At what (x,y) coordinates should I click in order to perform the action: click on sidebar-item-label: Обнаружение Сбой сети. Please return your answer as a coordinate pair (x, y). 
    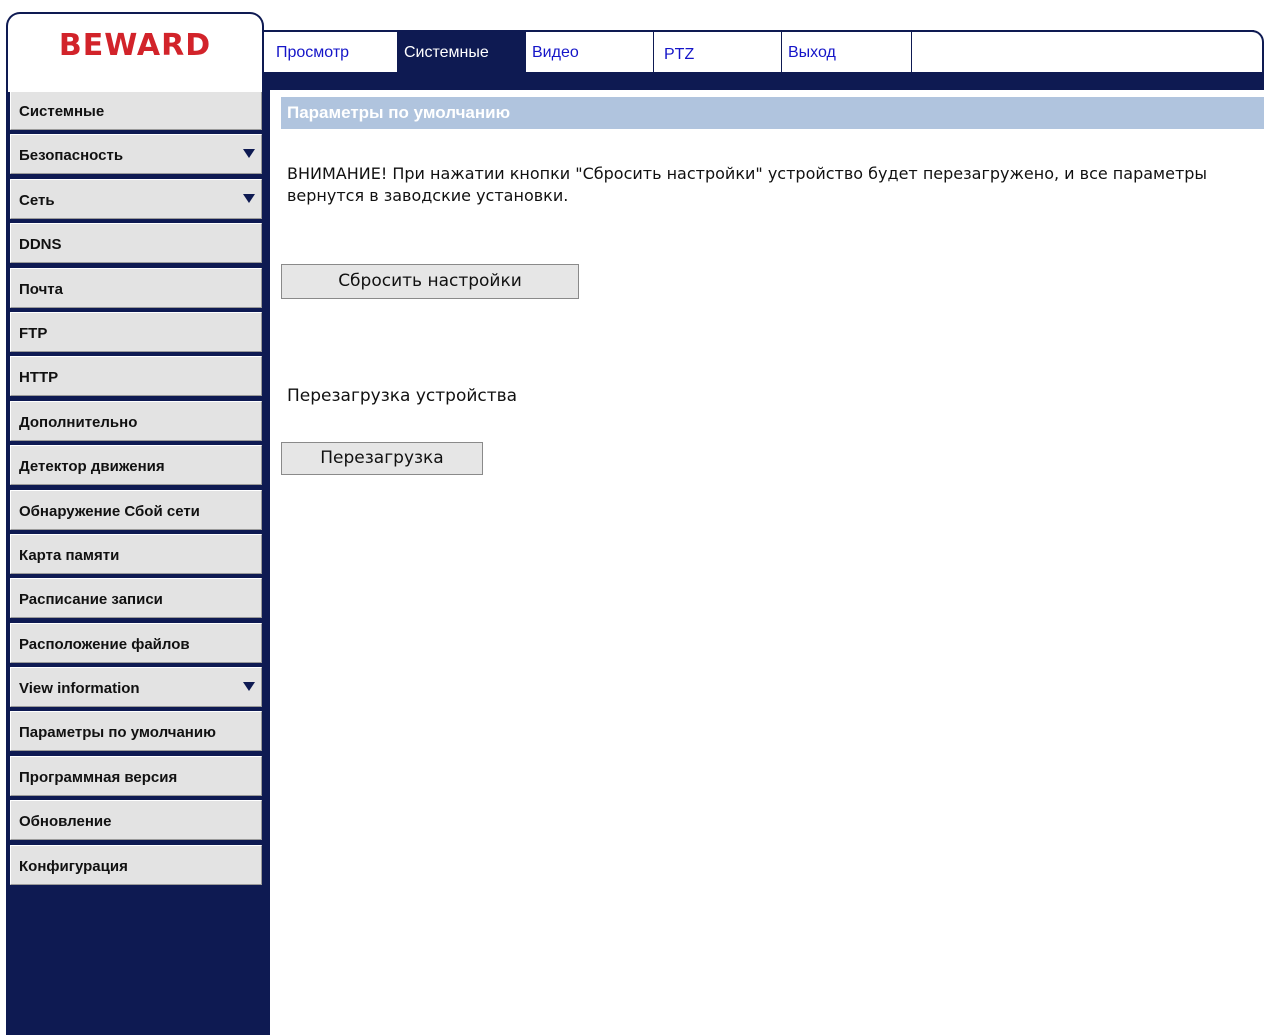
    Looking at the image, I should click on (109, 511).